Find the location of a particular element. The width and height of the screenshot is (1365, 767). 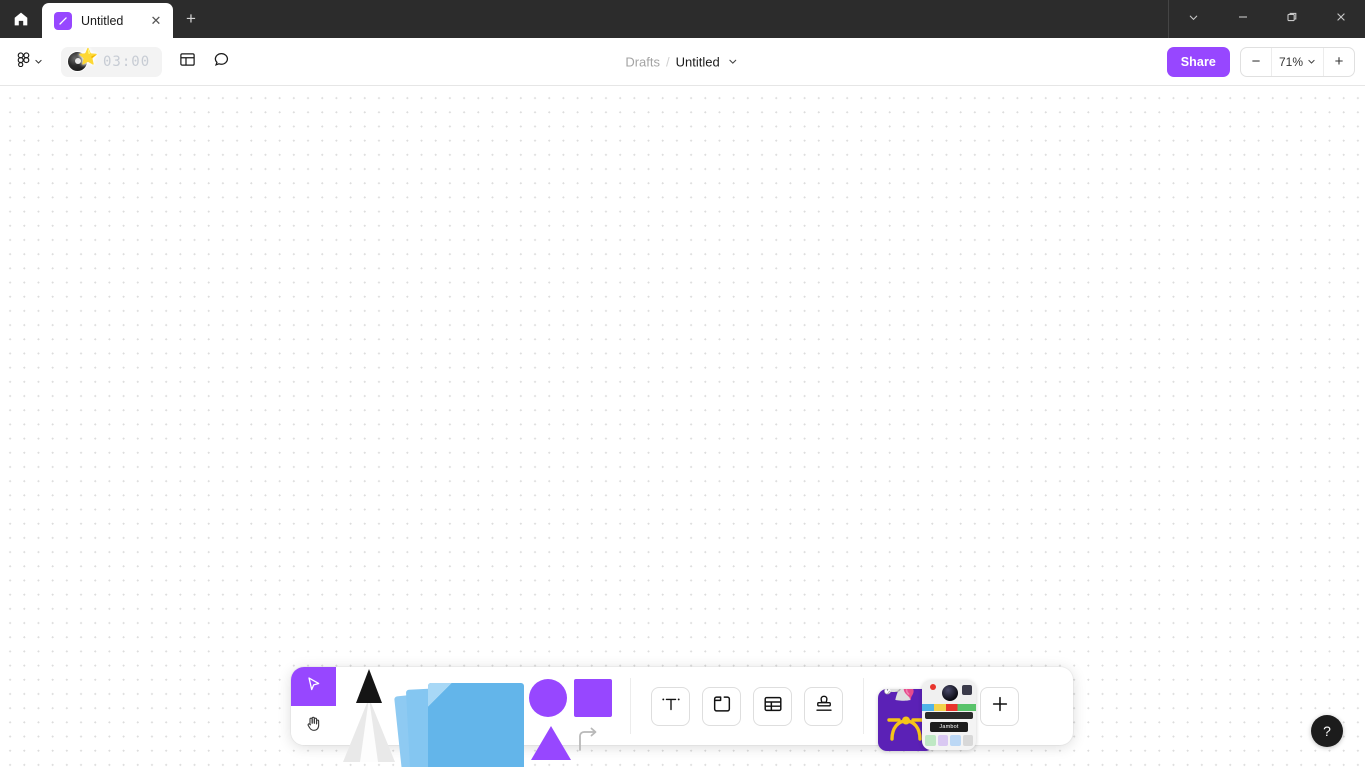

minimize-button is located at coordinates (1242, 19).